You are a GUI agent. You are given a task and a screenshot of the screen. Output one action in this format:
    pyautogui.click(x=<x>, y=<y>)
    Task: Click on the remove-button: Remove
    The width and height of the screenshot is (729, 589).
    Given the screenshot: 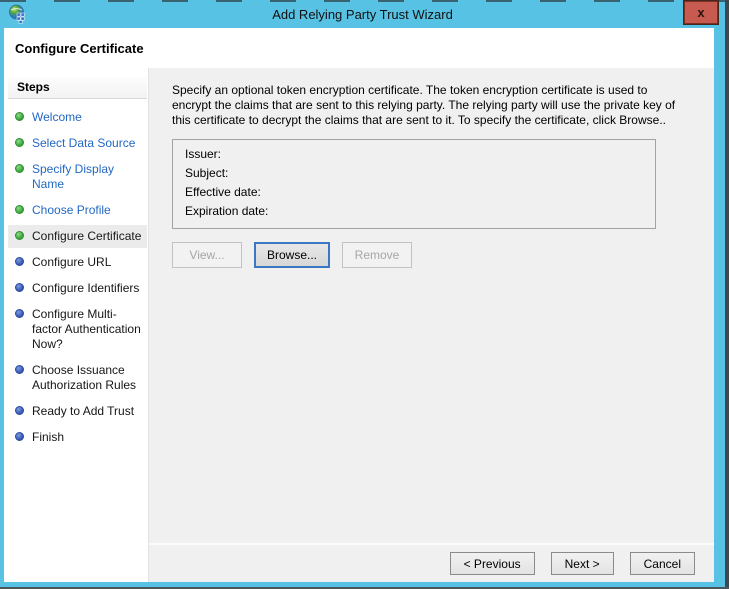 What is the action you would take?
    pyautogui.click(x=377, y=255)
    